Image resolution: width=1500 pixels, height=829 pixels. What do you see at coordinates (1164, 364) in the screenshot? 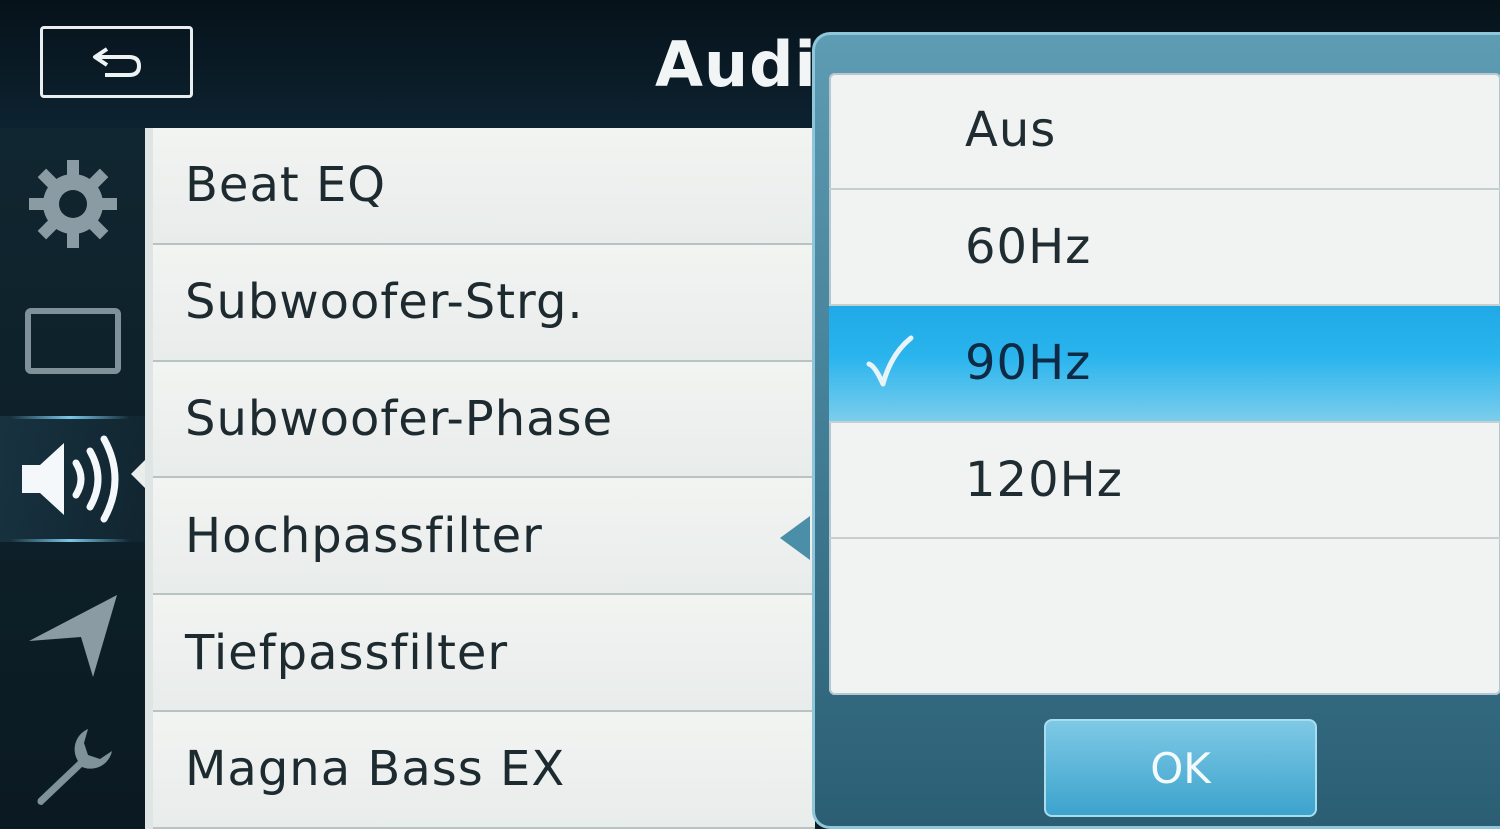
I see `option-90hz: 90Hz` at bounding box center [1164, 364].